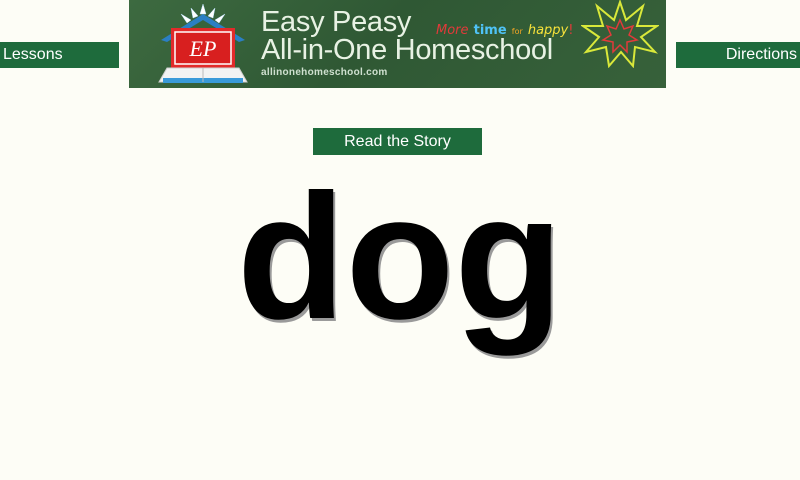 The image size is (800, 480). What do you see at coordinates (738, 55) in the screenshot?
I see `directions-button: Directions` at bounding box center [738, 55].